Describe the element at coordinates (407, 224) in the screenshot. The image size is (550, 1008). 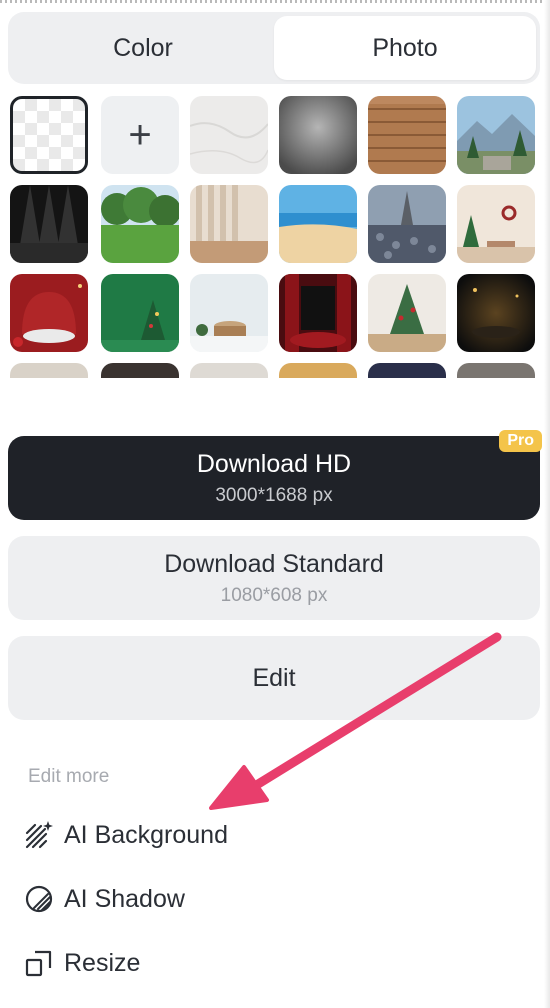
I see `background-thumb-eiffel-street` at that location.